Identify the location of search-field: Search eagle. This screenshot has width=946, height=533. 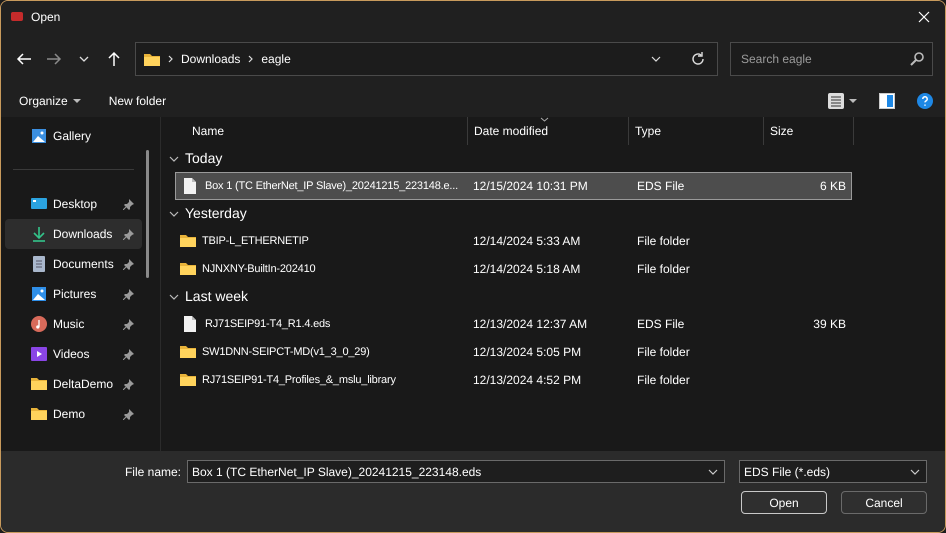
(824, 58).